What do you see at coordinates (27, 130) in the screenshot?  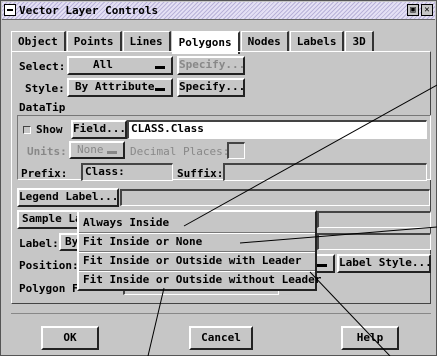 I see `show-checkbox` at bounding box center [27, 130].